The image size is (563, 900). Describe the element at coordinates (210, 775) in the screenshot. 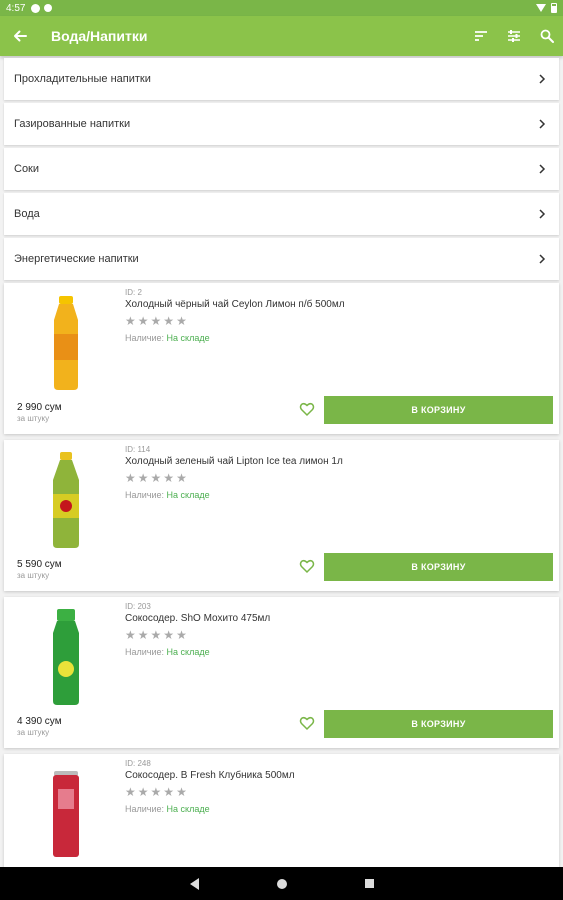

I see `product-name: Сокосодер. B Fresh Клубника 500мл` at that location.